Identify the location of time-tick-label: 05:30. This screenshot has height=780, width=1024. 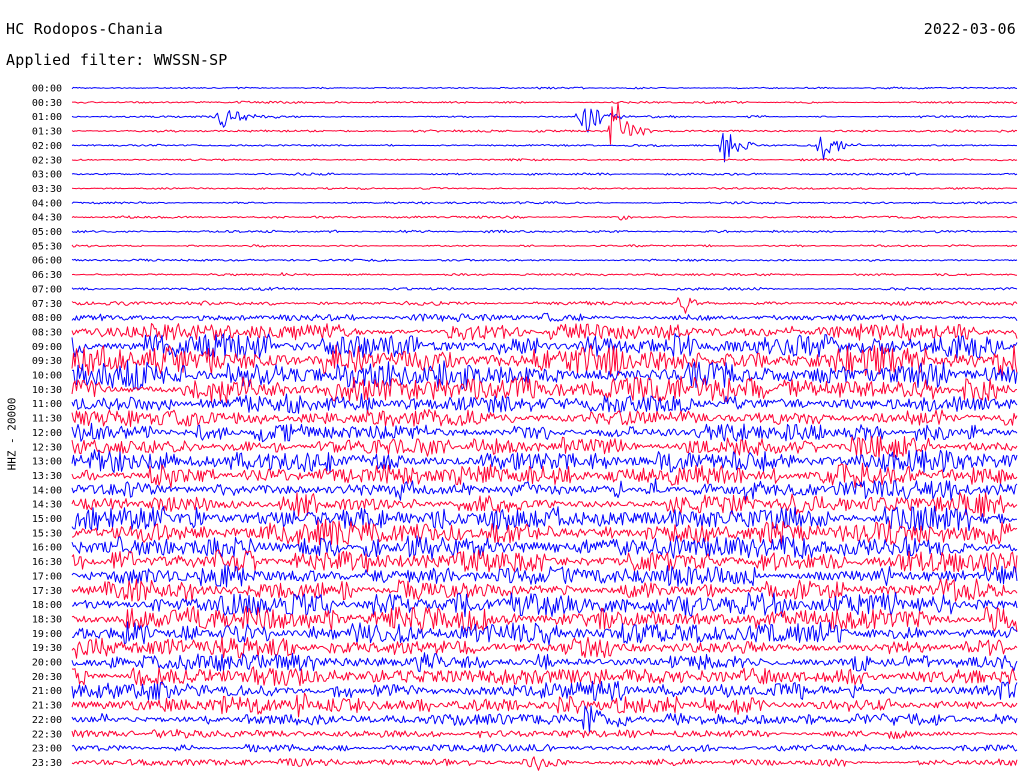
(47, 246).